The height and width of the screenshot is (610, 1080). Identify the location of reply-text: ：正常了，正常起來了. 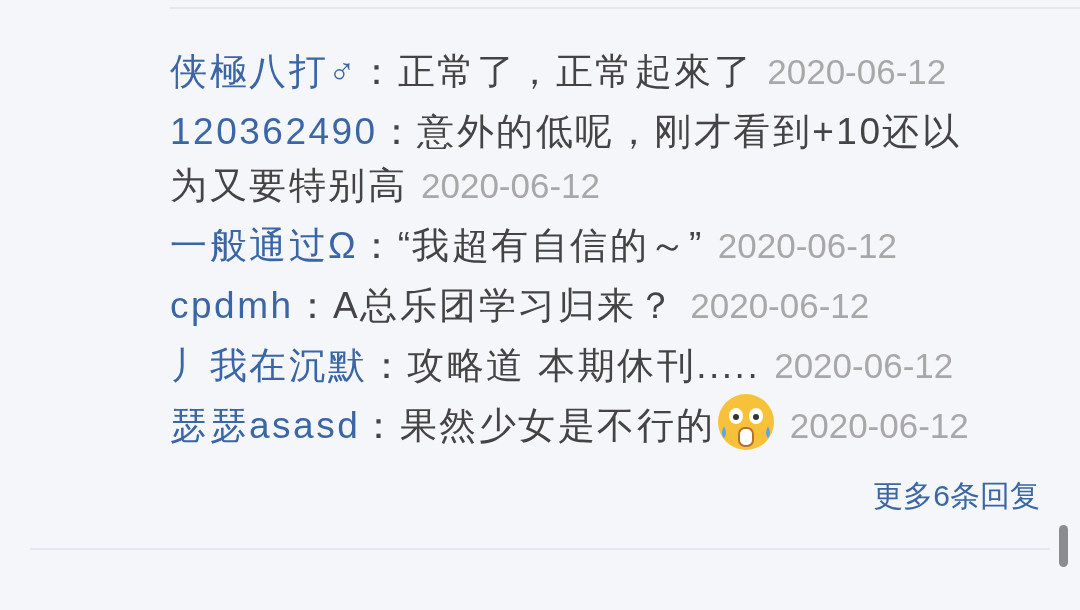
(556, 71).